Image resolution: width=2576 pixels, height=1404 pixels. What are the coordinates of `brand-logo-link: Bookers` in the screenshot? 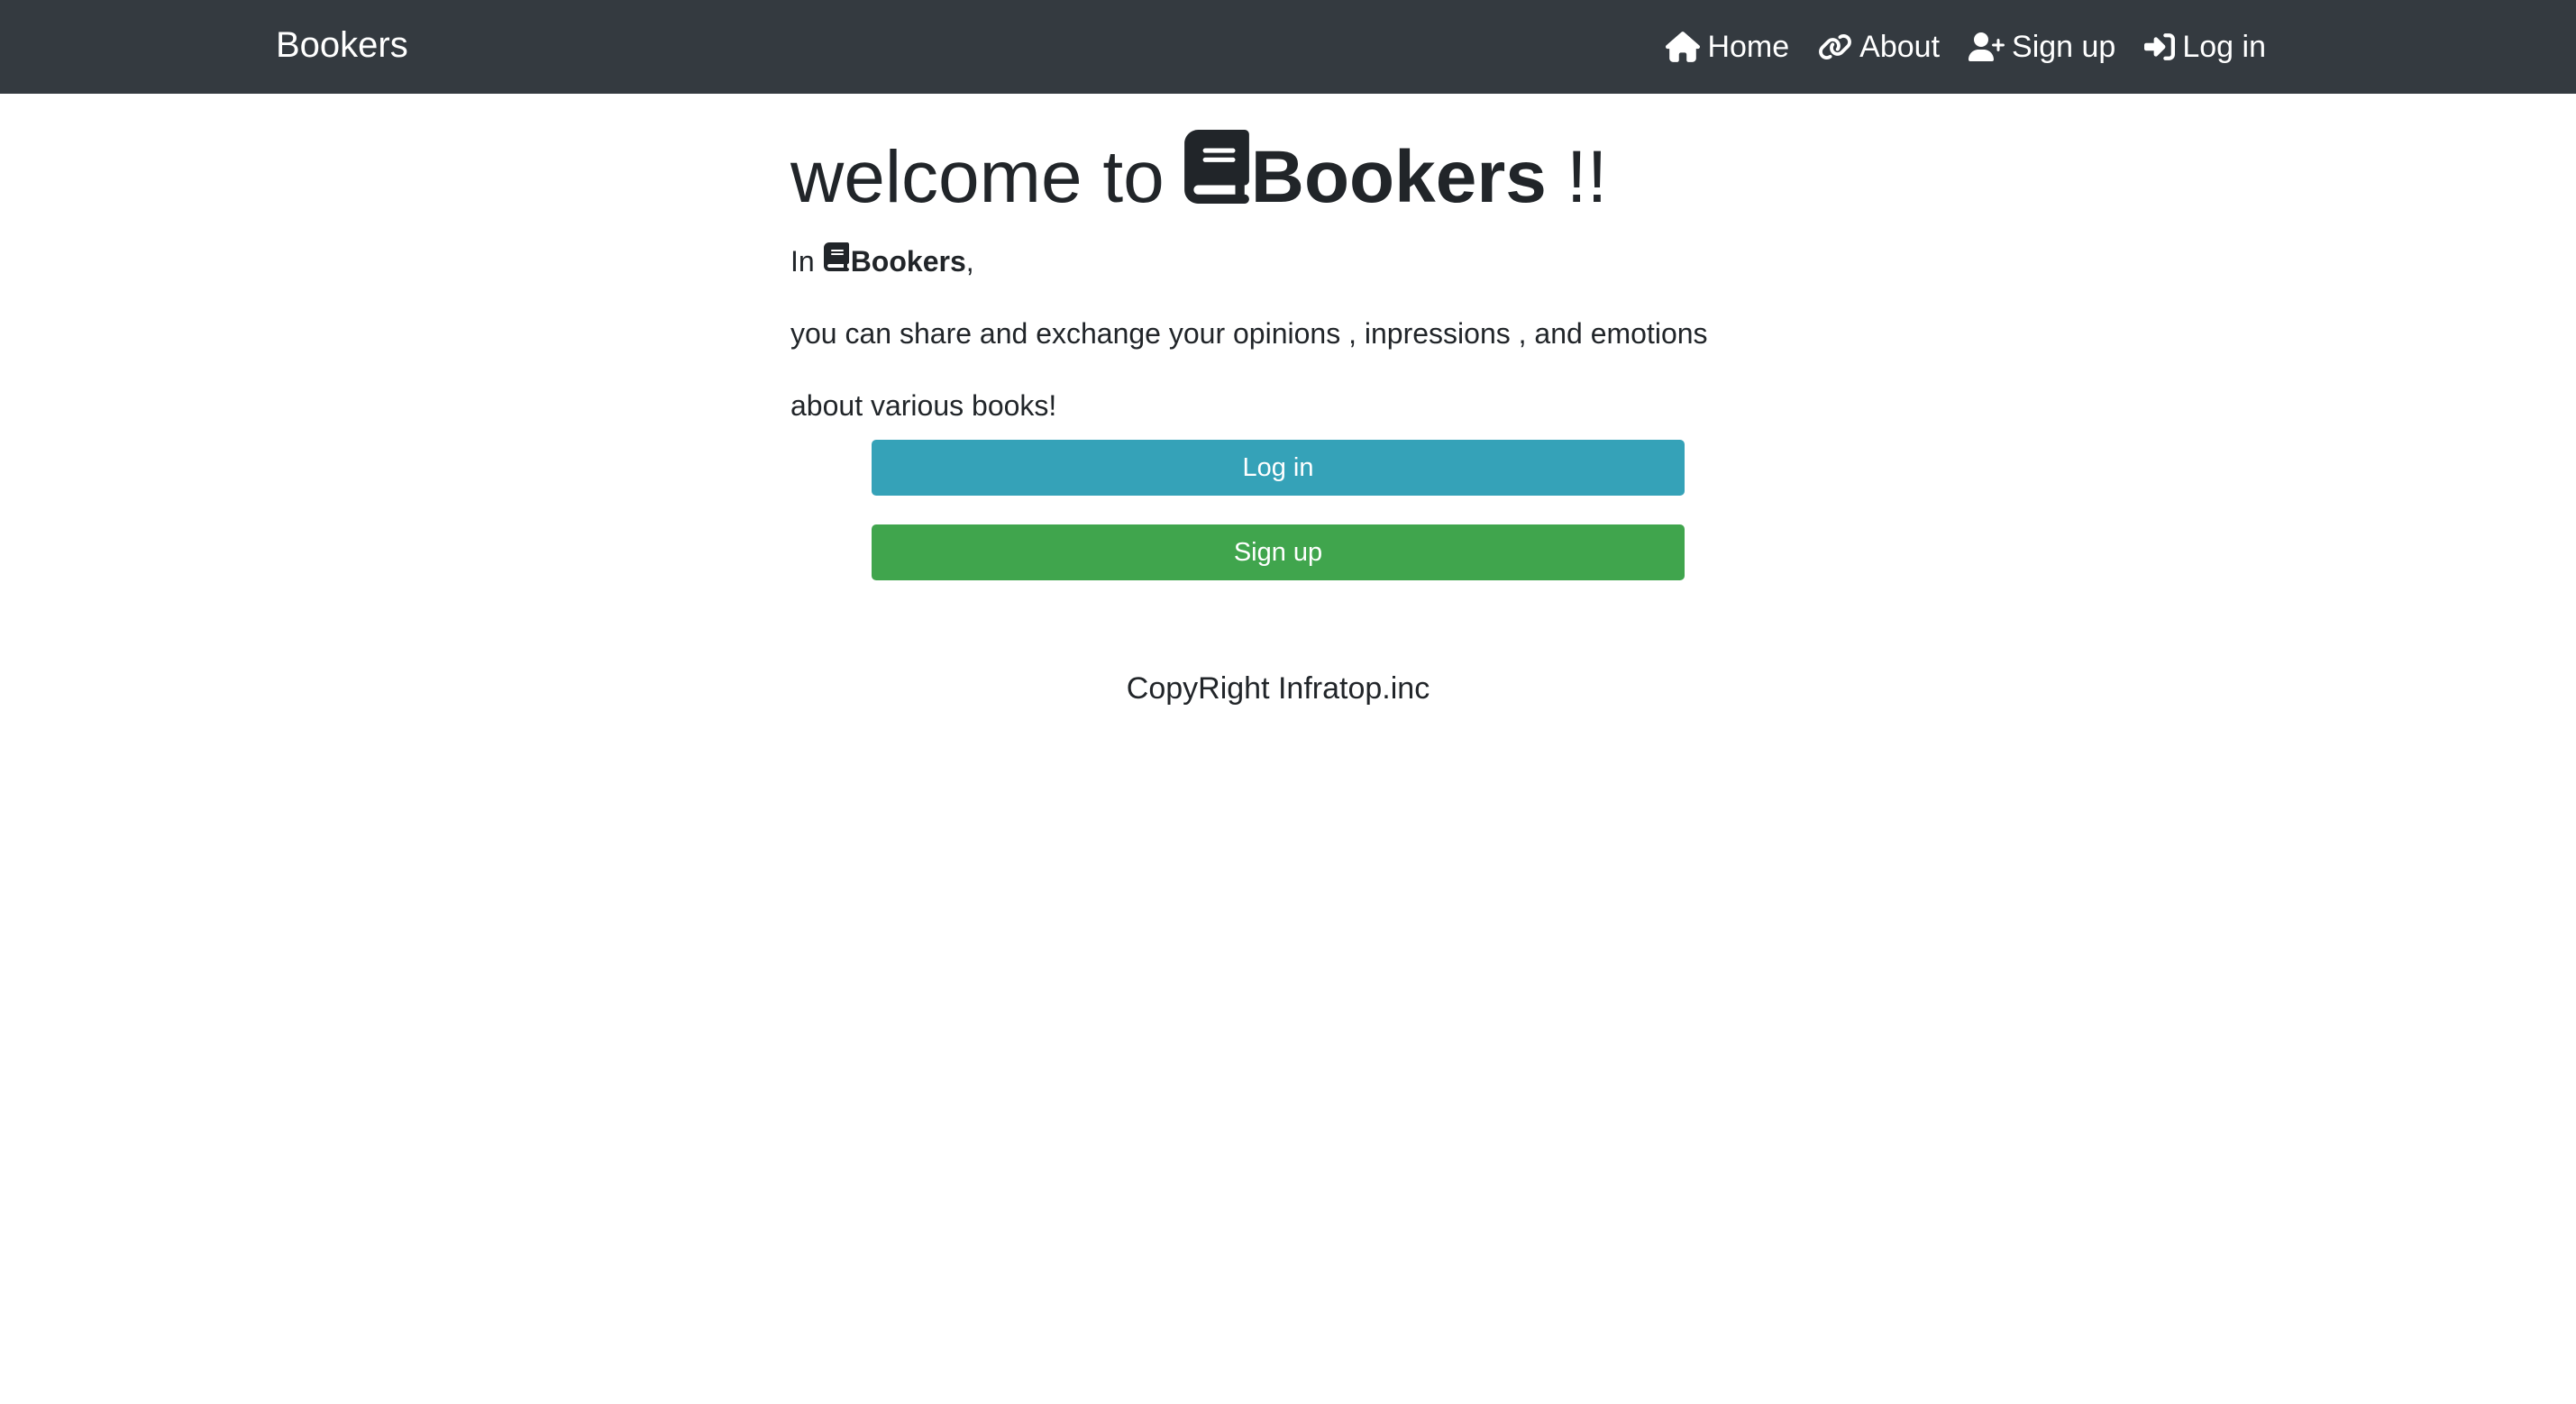 It's located at (342, 45).